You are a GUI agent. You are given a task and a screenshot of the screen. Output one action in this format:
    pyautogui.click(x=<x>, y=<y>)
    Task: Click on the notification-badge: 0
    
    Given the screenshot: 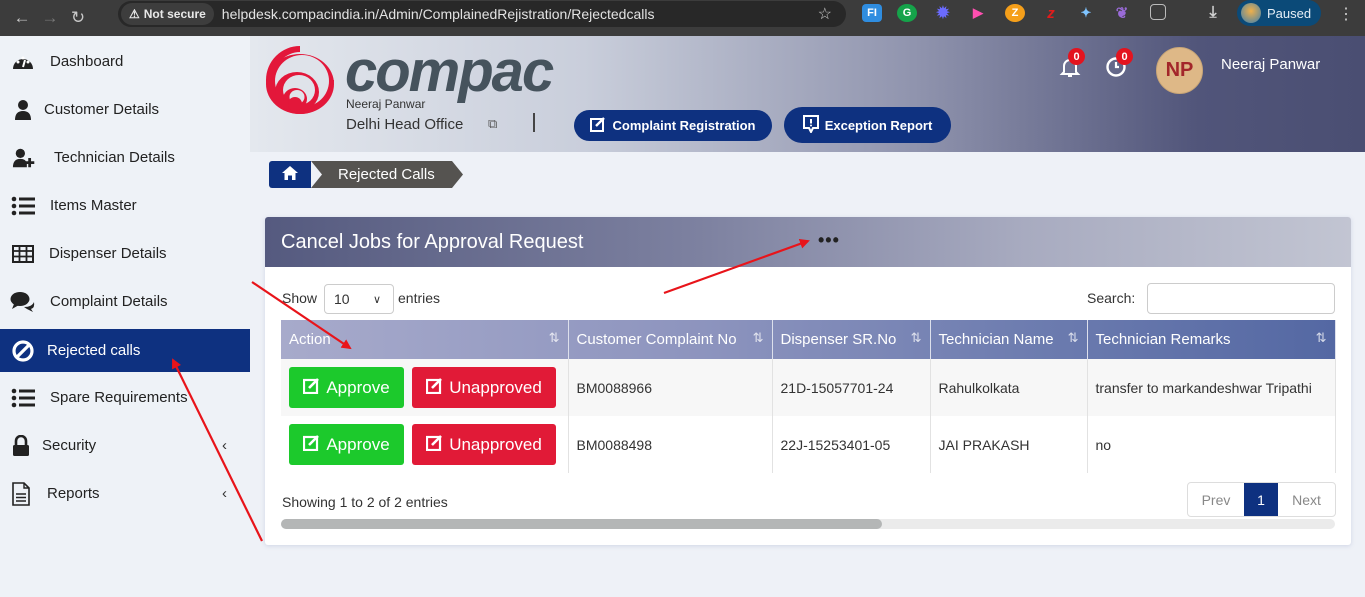 What is the action you would take?
    pyautogui.click(x=1076, y=56)
    